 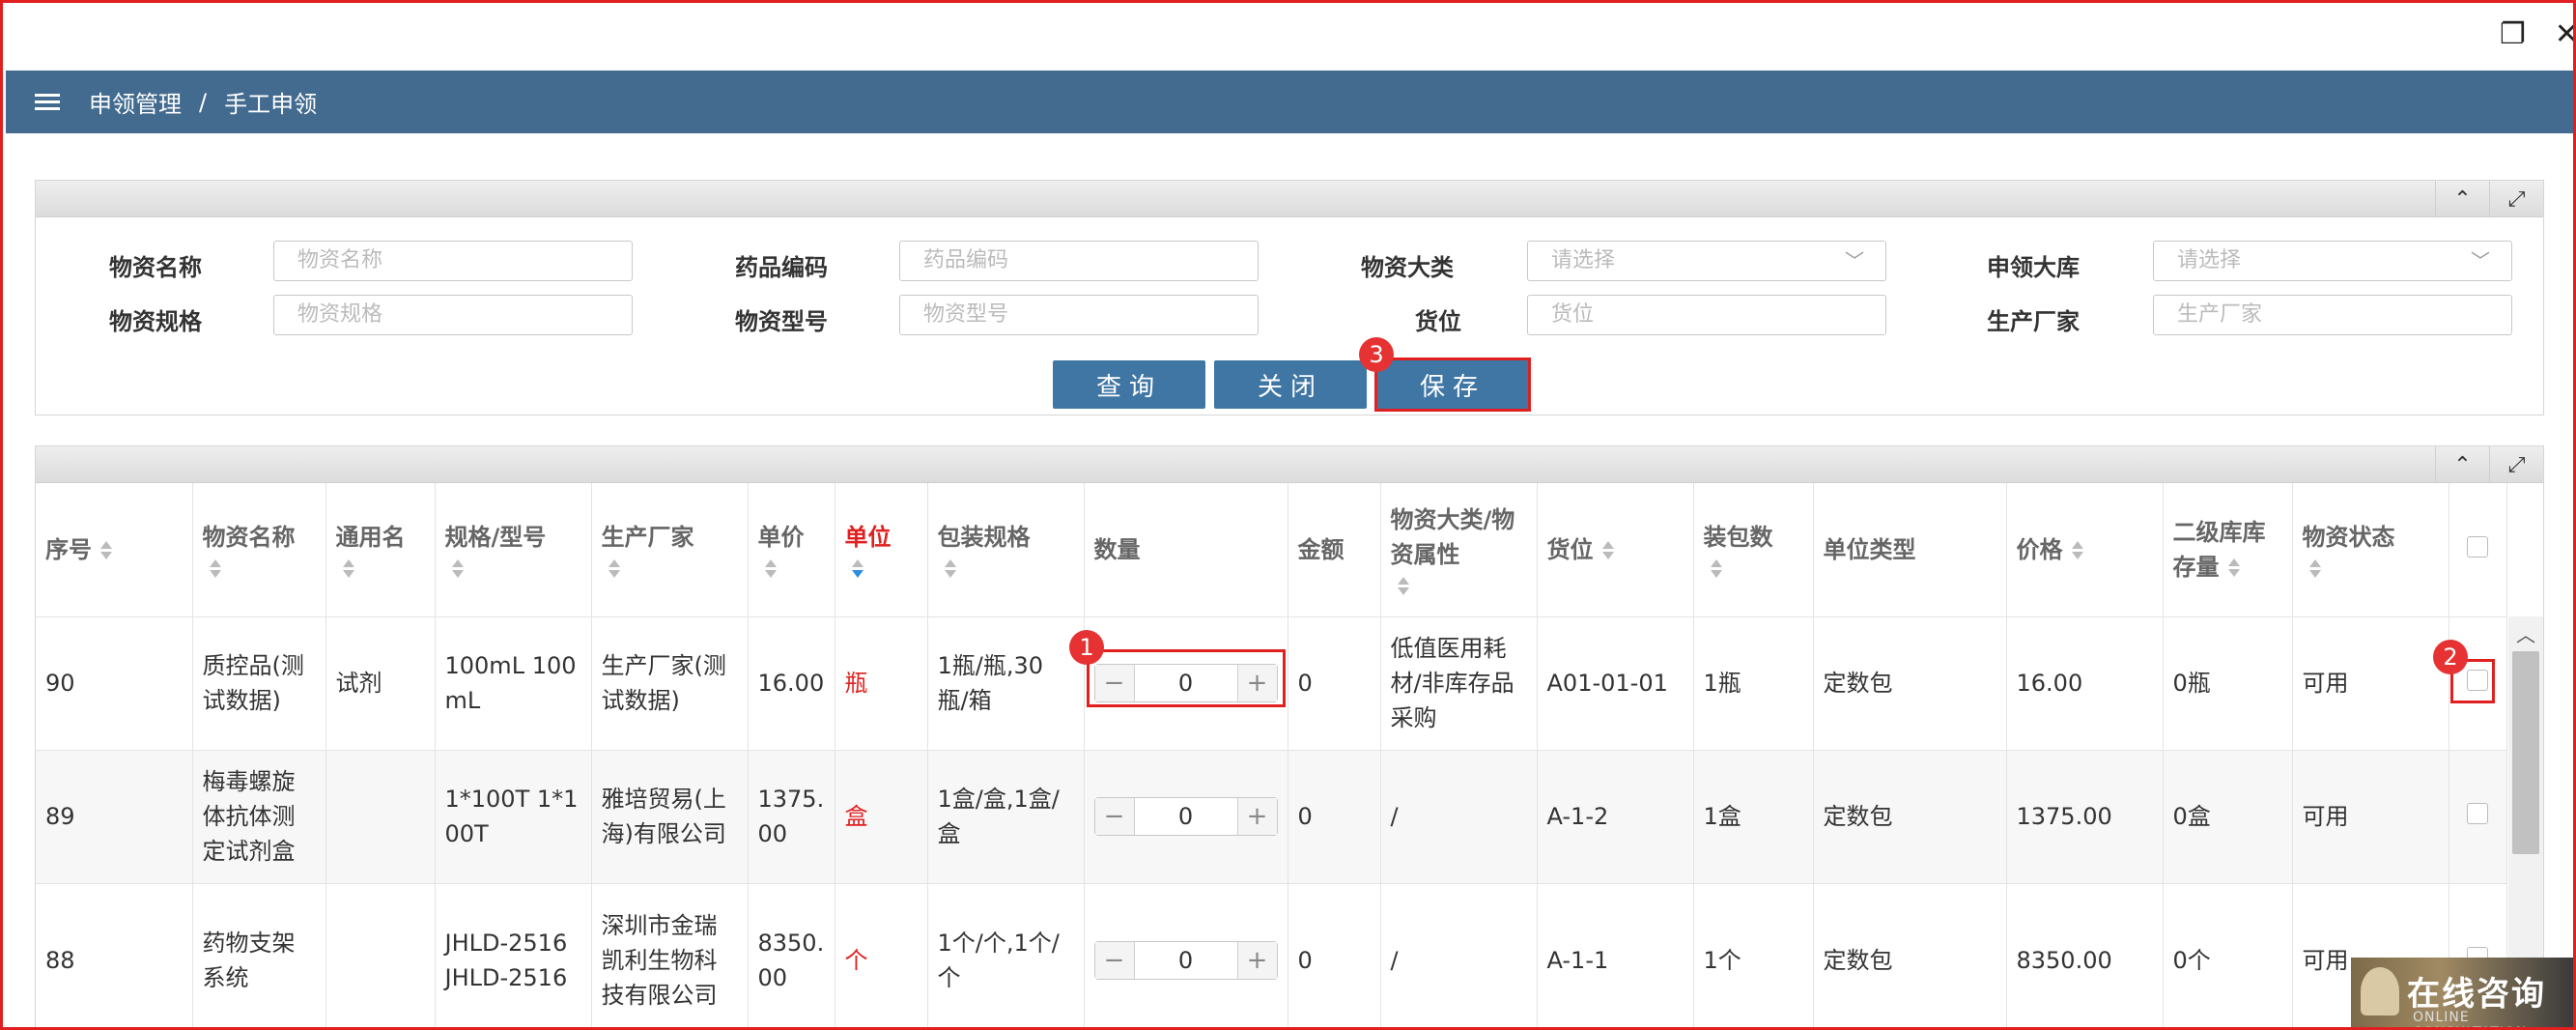 What do you see at coordinates (881, 684) in the screenshot?
I see `cell-unit: 瓶` at bounding box center [881, 684].